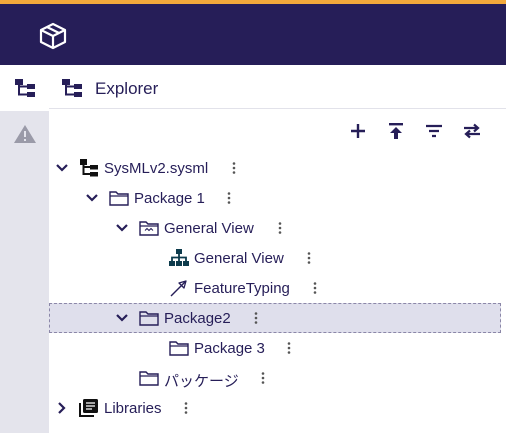 This screenshot has height=433, width=506. Describe the element at coordinates (201, 380) in the screenshot. I see `tree-item-label: パッケージ` at that location.